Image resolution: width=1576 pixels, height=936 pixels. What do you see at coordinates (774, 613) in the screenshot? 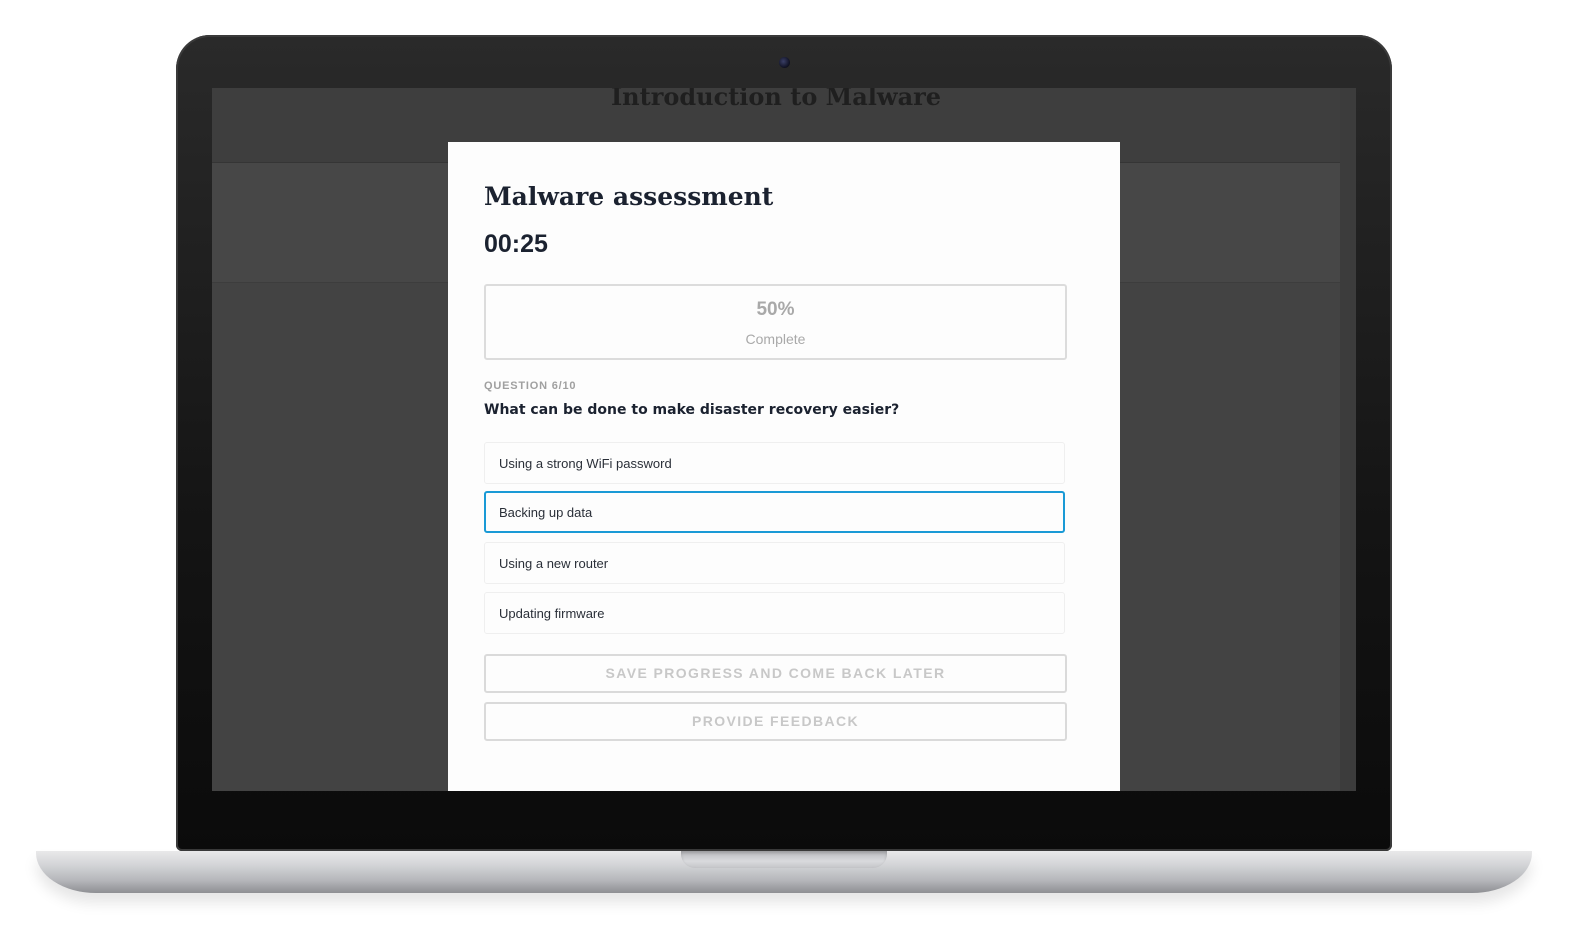
I see `answer-option-4: Updating firmware` at bounding box center [774, 613].